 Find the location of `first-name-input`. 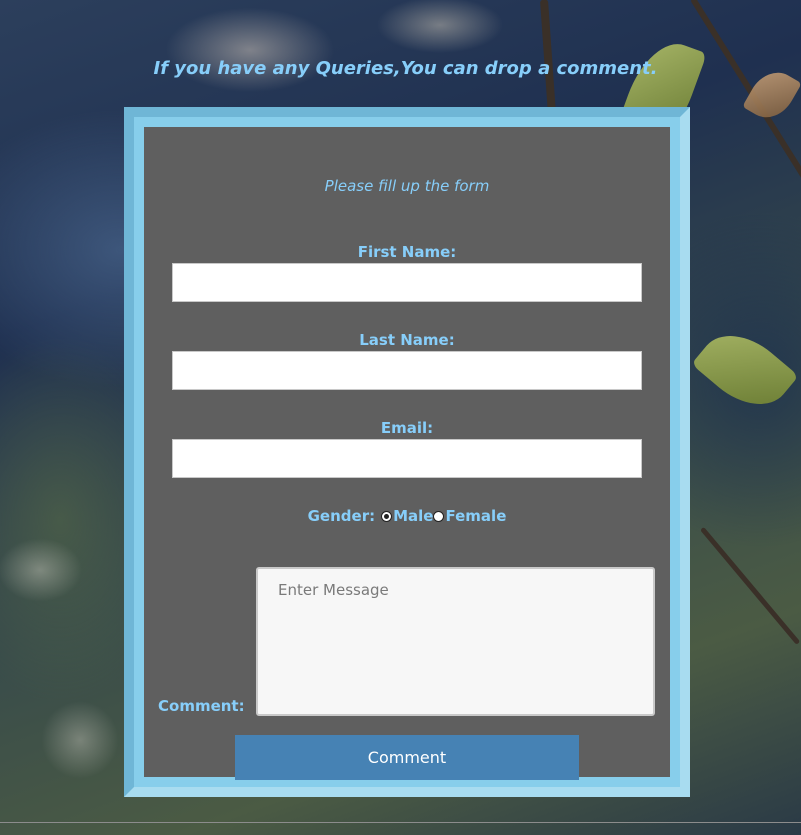

first-name-input is located at coordinates (407, 282).